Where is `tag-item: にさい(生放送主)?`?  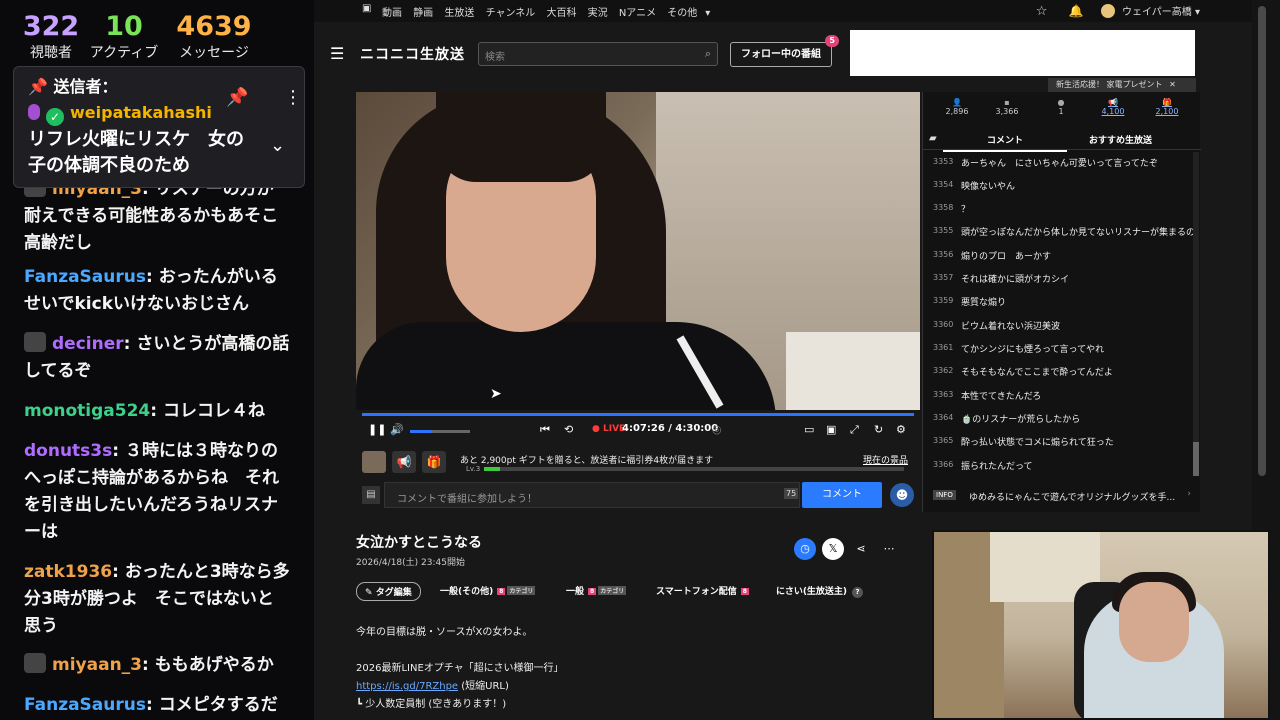 tag-item: にさい(生放送主)? is located at coordinates (820, 591).